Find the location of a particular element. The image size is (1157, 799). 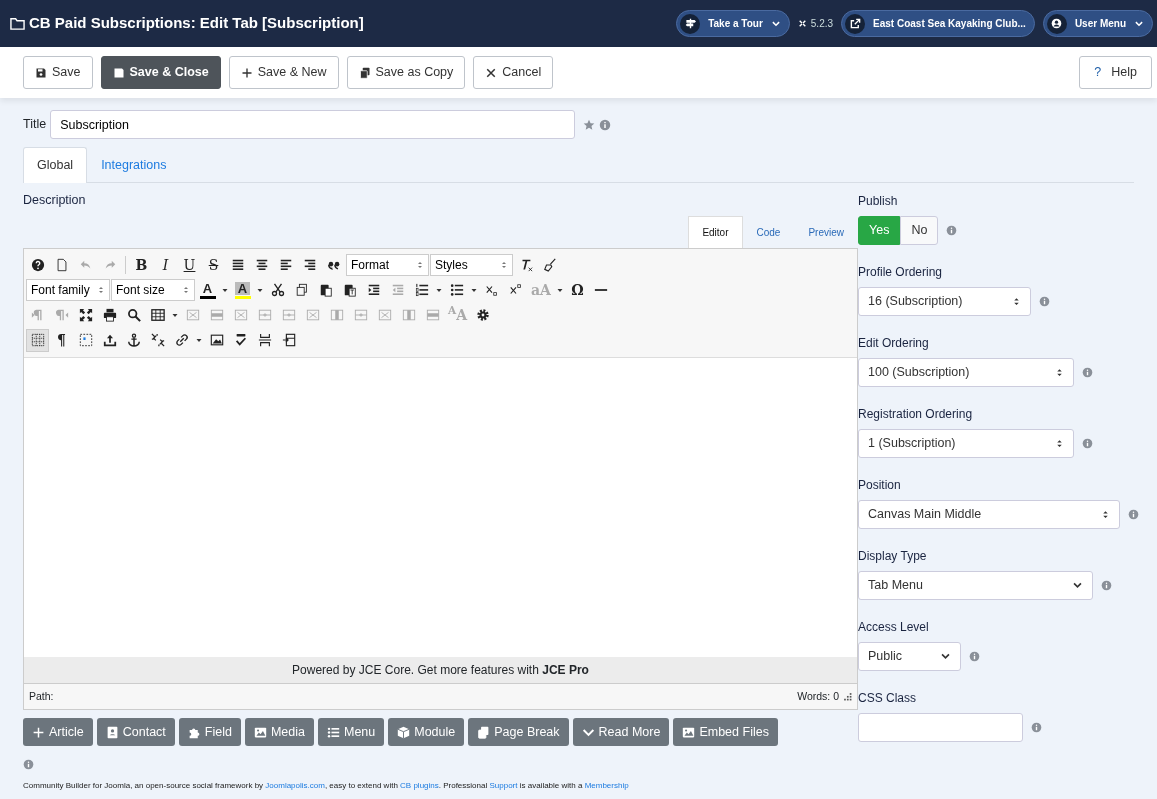

help-icon is located at coordinates (37, 265).